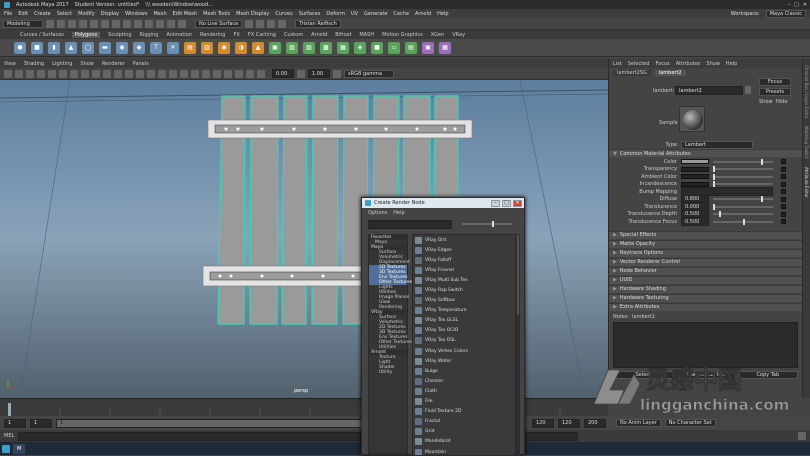 This screenshot has width=810, height=456. I want to click on section-node-behavior: ▶ Node Behavior, so click(705, 270).